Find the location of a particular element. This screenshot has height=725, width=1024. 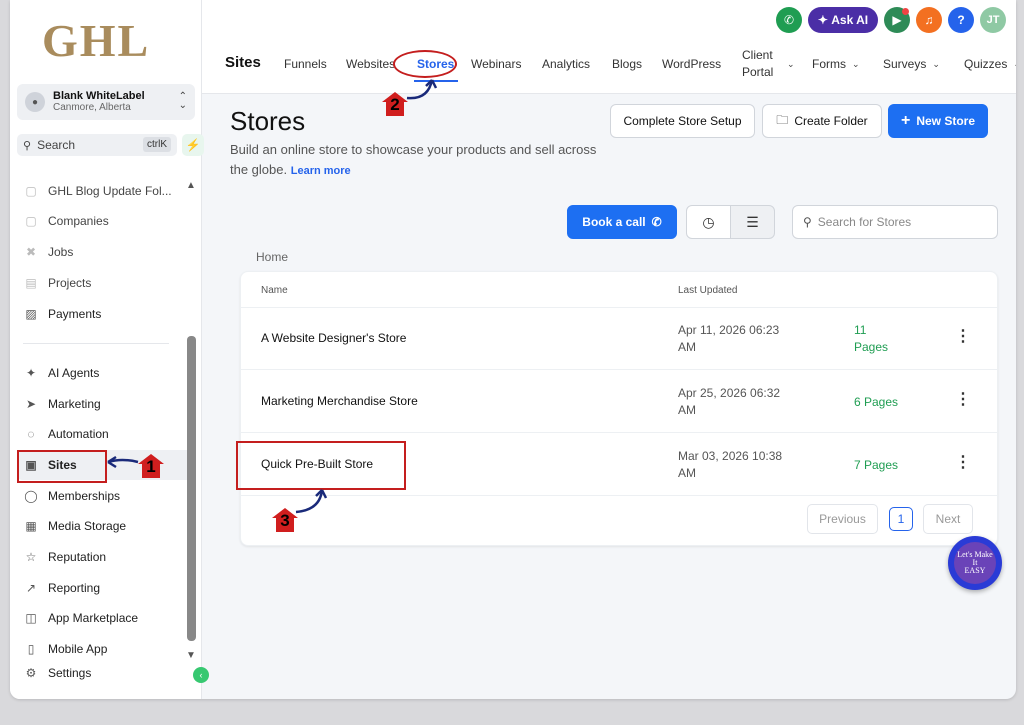

list-icon: ☰ is located at coordinates (752, 221).